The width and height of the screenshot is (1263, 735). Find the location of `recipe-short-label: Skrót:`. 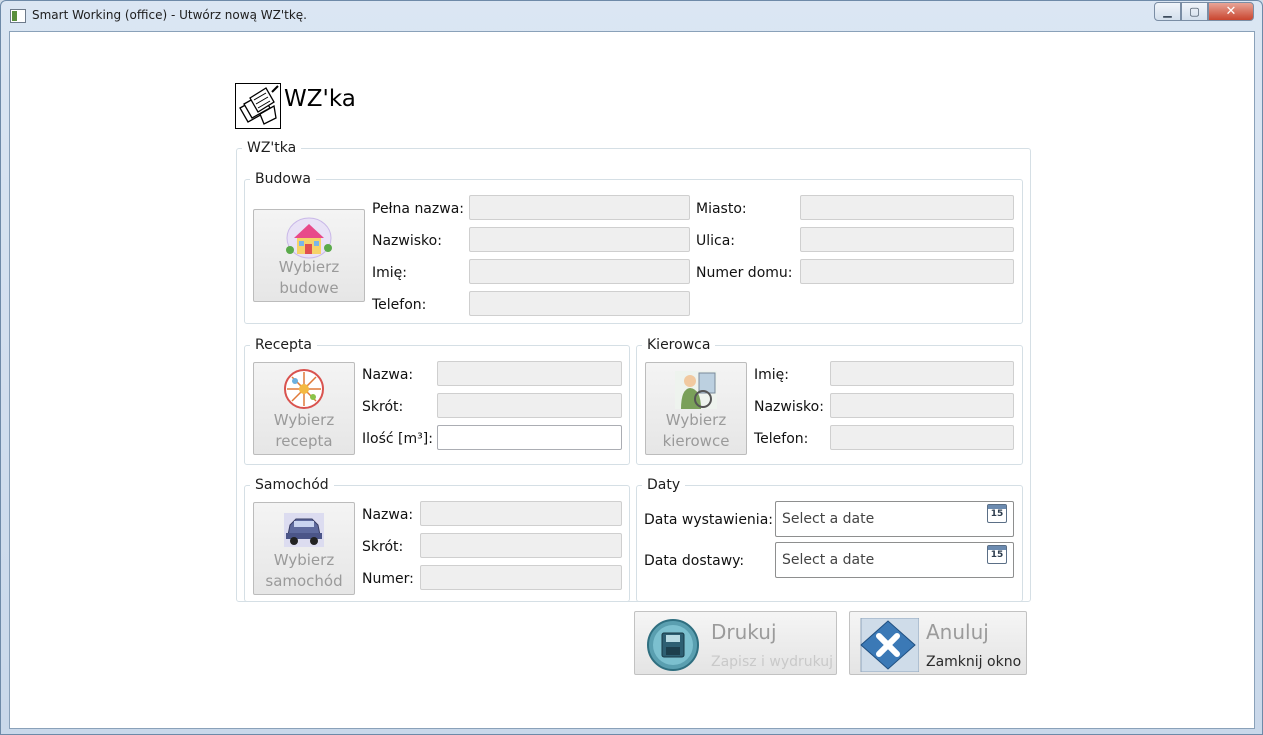

recipe-short-label: Skrót: is located at coordinates (383, 407).